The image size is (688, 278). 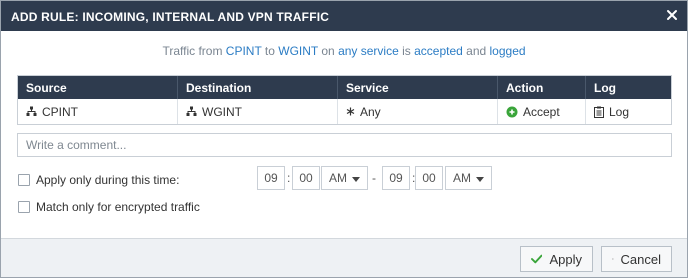 What do you see at coordinates (368, 51) in the screenshot?
I see `summary-service-link: any service` at bounding box center [368, 51].